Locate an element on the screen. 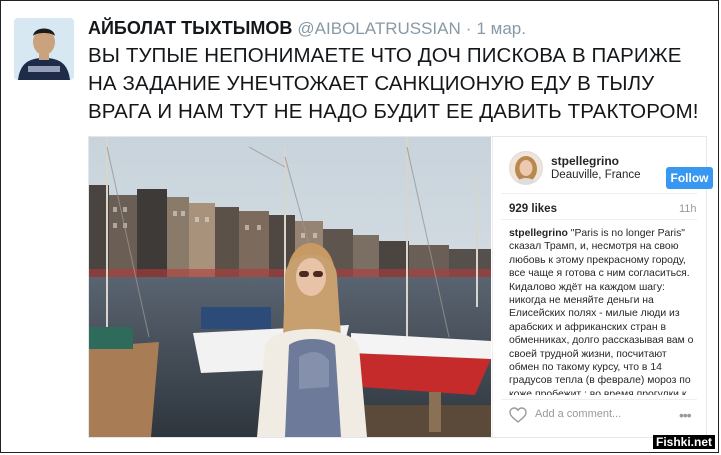 The height and width of the screenshot is (455, 721). heart-icon is located at coordinates (518, 415).